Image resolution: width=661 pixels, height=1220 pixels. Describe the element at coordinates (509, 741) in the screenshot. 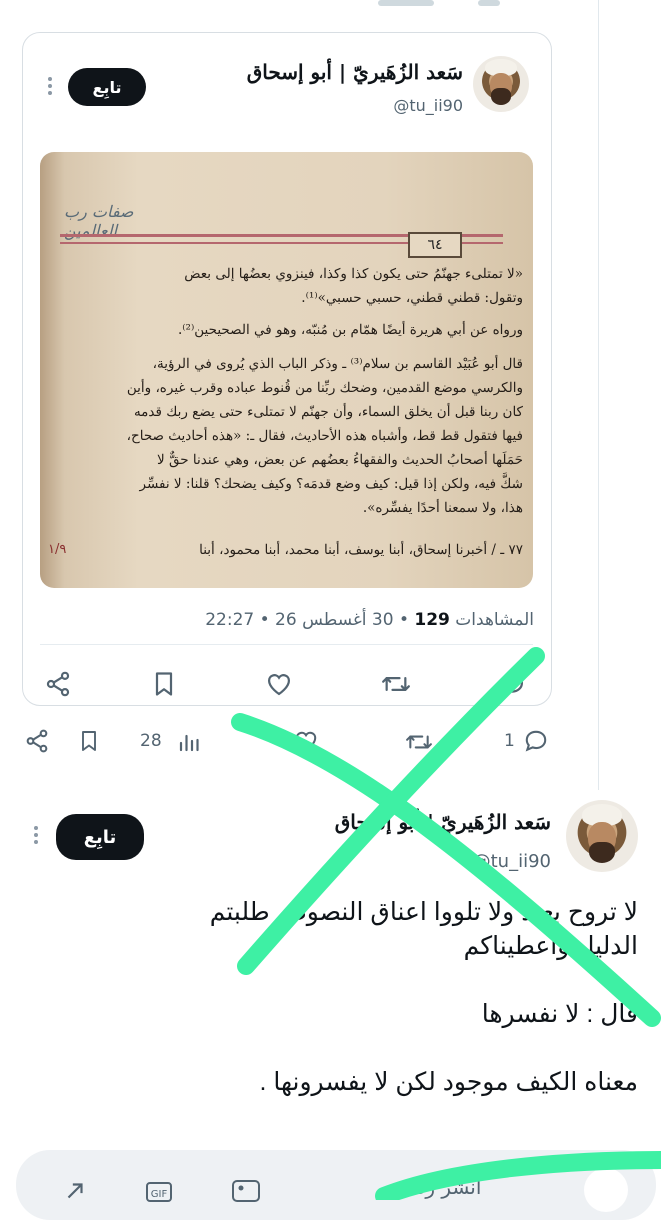

I see `reply-count: 1` at that location.